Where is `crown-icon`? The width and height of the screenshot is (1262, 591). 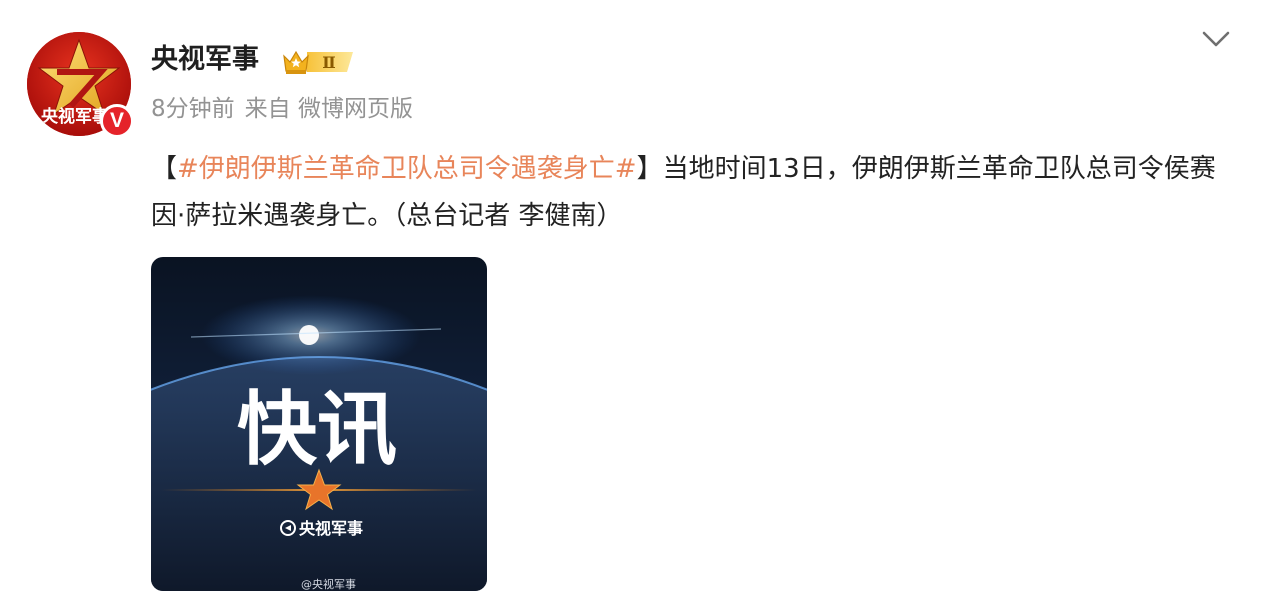 crown-icon is located at coordinates (296, 62).